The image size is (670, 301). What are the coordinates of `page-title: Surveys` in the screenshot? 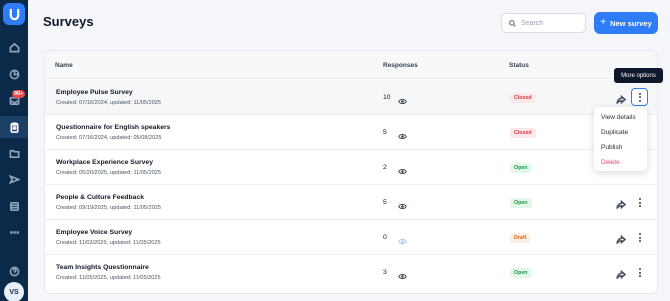 It's located at (68, 21).